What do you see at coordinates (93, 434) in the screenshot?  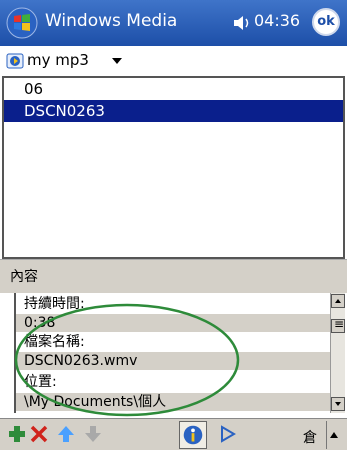 I see `move-down-icon` at bounding box center [93, 434].